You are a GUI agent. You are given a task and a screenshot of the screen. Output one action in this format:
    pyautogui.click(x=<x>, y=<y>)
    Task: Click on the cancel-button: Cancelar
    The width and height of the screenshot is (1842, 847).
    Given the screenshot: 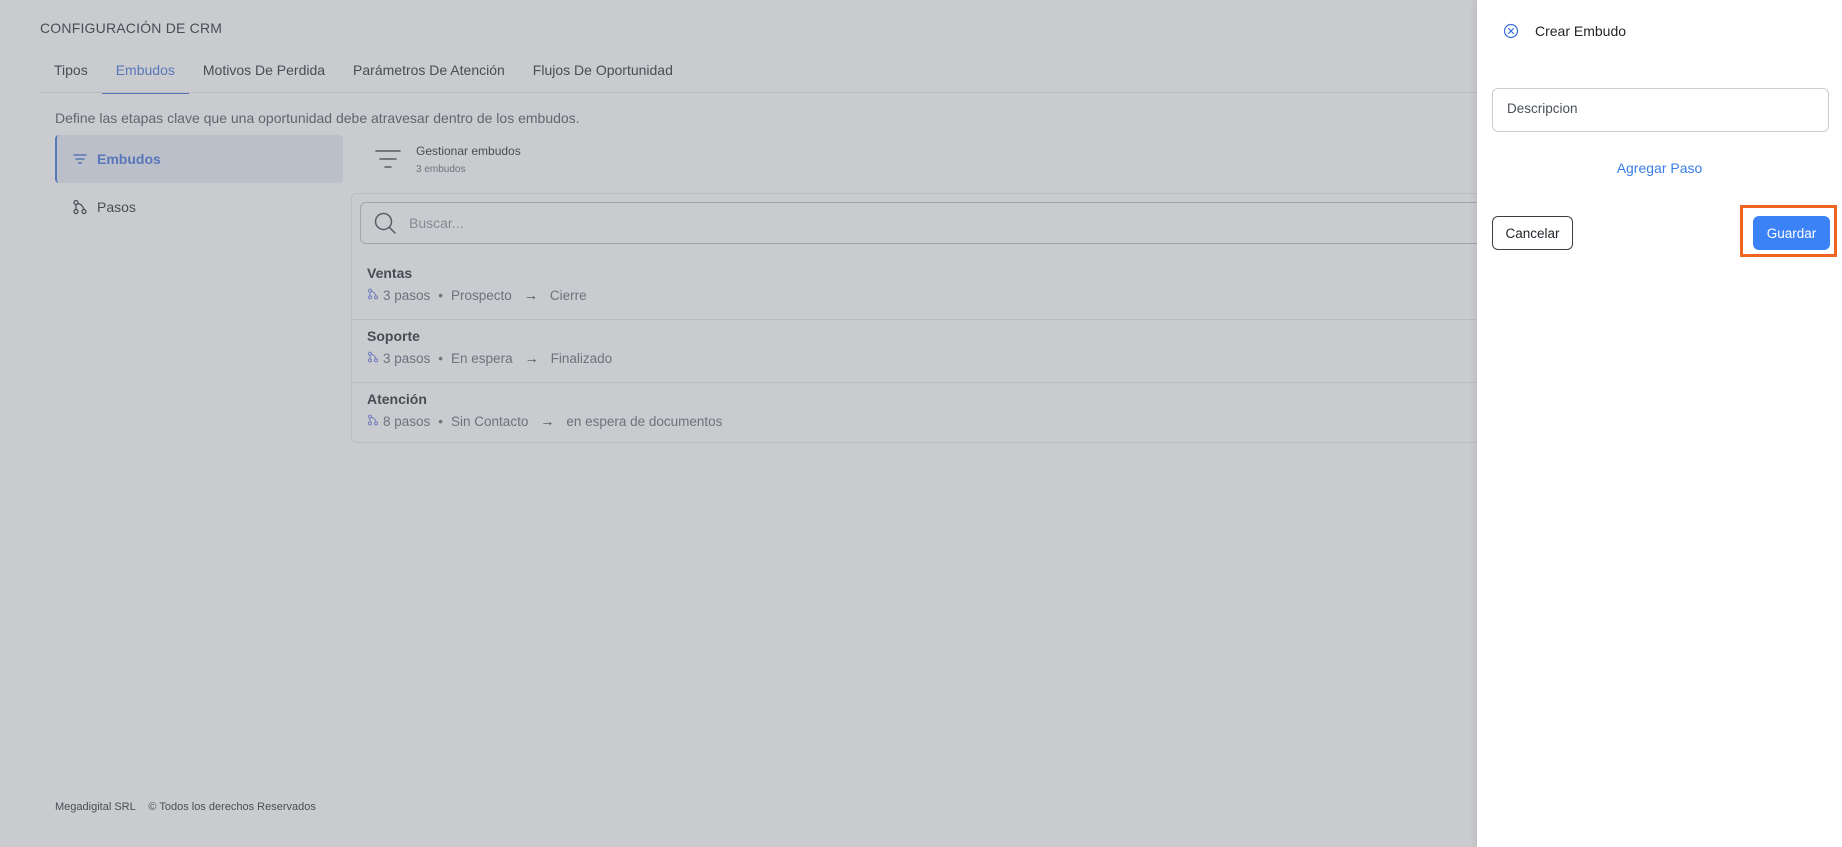 What is the action you would take?
    pyautogui.click(x=1532, y=233)
    